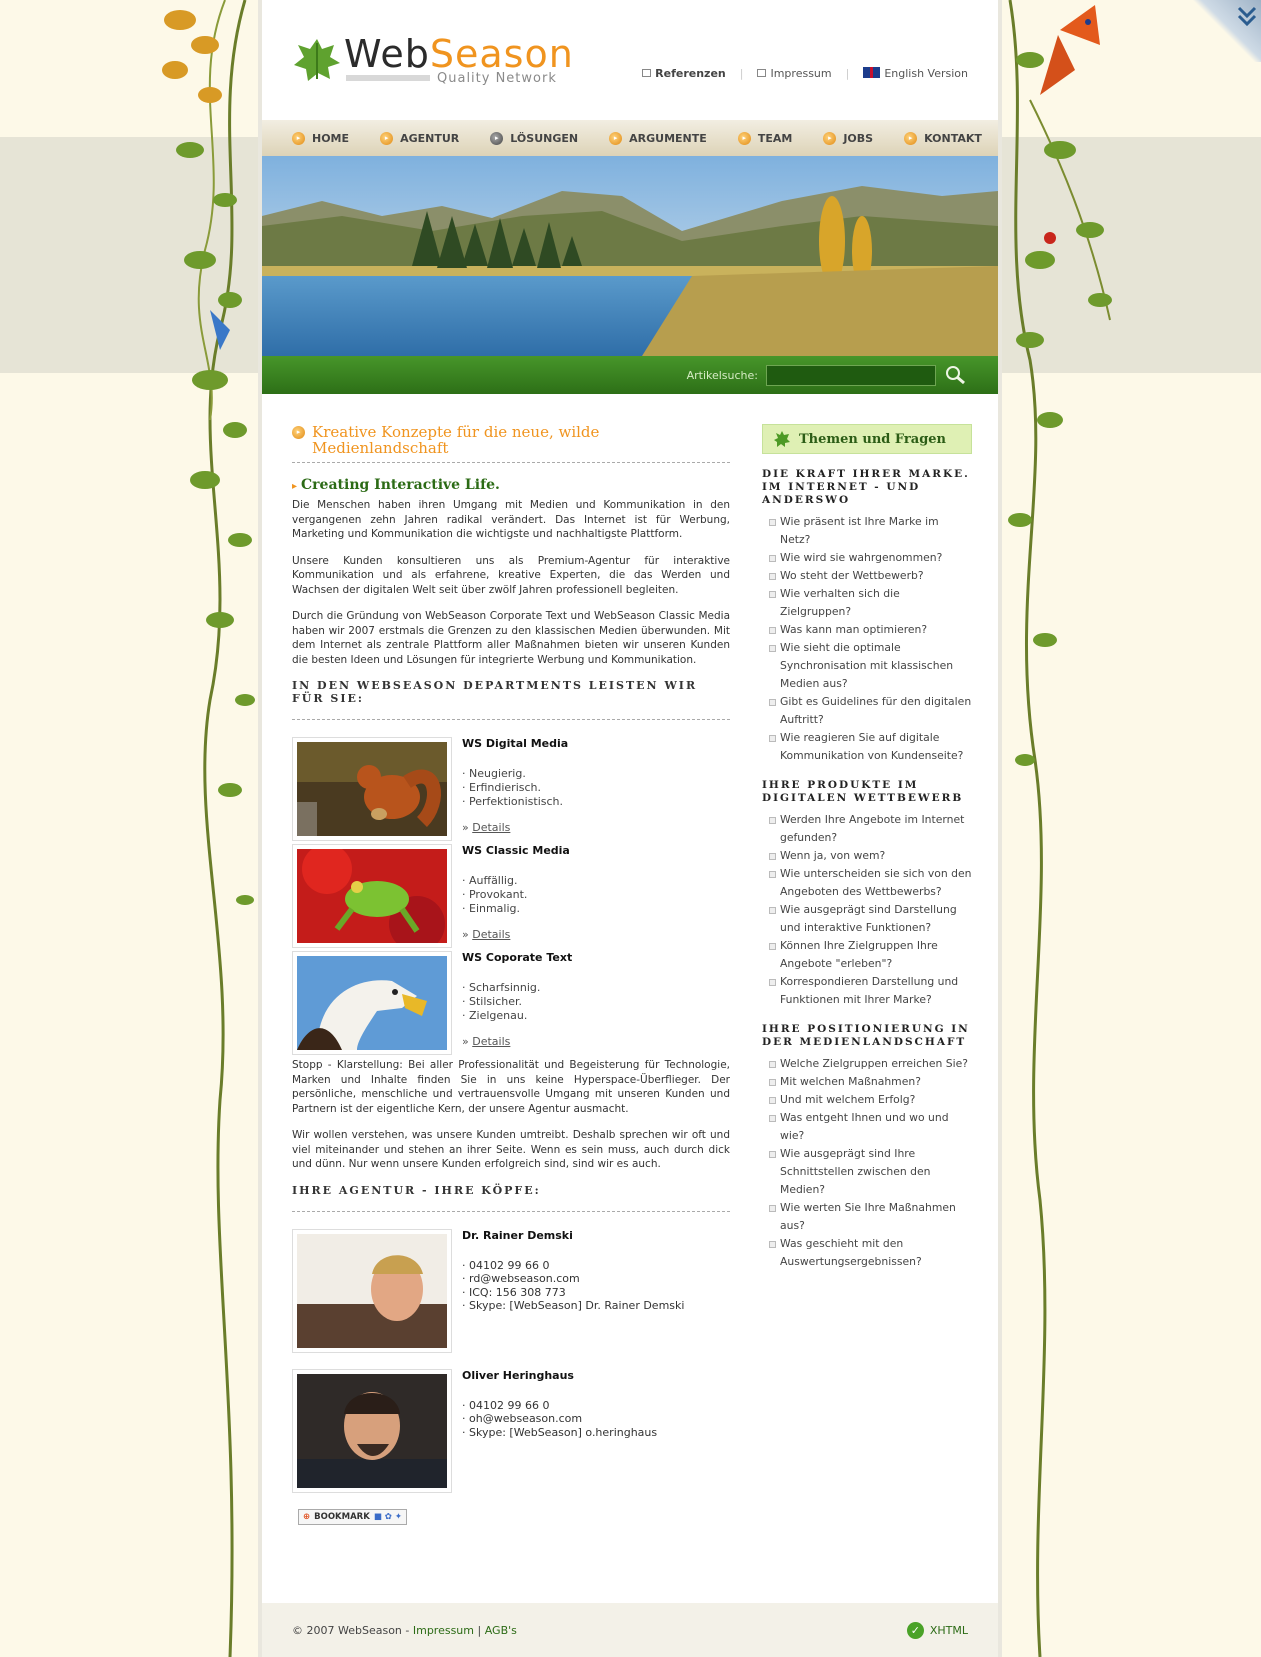 This screenshot has width=1261, height=1657. I want to click on department-trait: · Auffällig., so click(490, 880).